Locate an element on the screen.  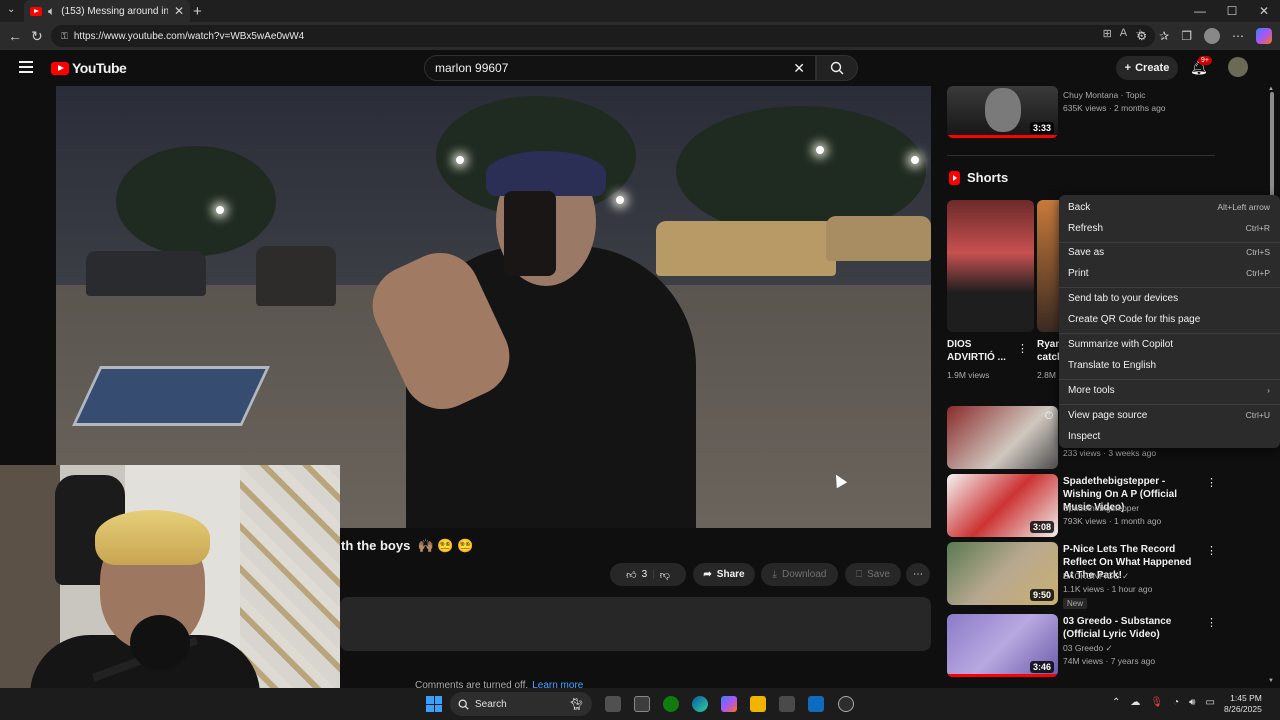
related-video-channel: BACKONFIGG ✓ is located at coordinates (1096, 576).